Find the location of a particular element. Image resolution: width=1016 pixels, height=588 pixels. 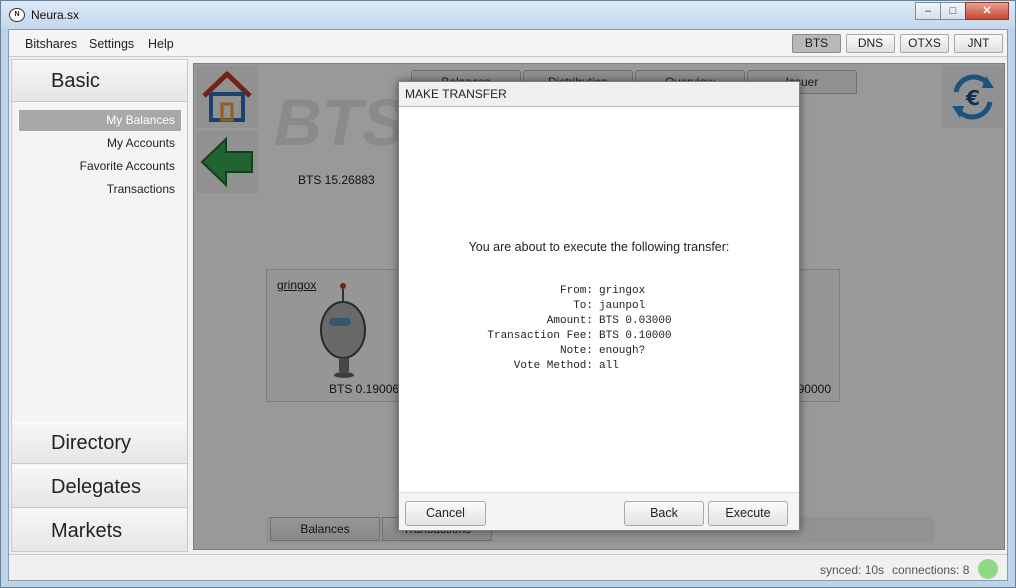

menu-bitshares: Bitshares is located at coordinates (51, 44).